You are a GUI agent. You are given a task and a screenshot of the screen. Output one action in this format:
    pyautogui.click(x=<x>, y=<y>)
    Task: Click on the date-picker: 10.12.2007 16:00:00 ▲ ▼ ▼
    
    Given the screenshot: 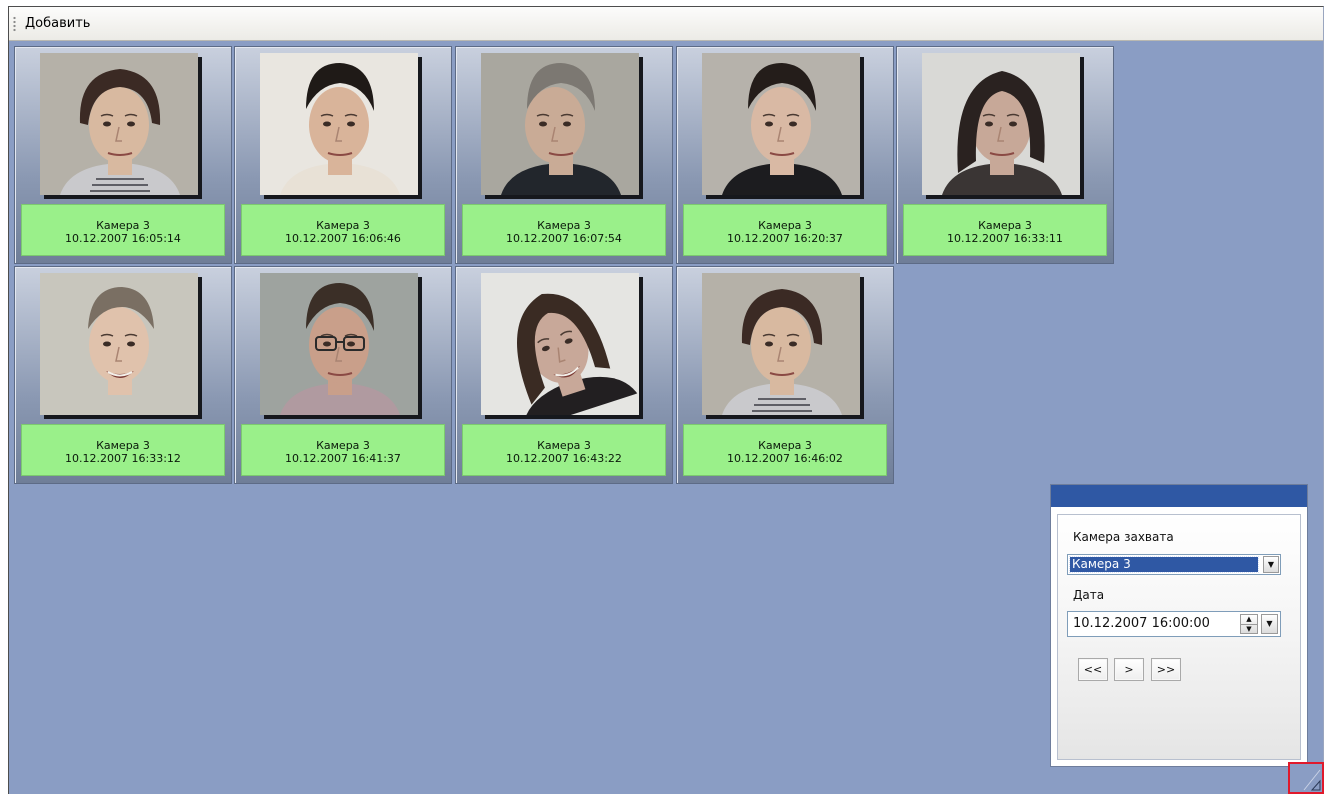 What is the action you would take?
    pyautogui.click(x=1174, y=624)
    